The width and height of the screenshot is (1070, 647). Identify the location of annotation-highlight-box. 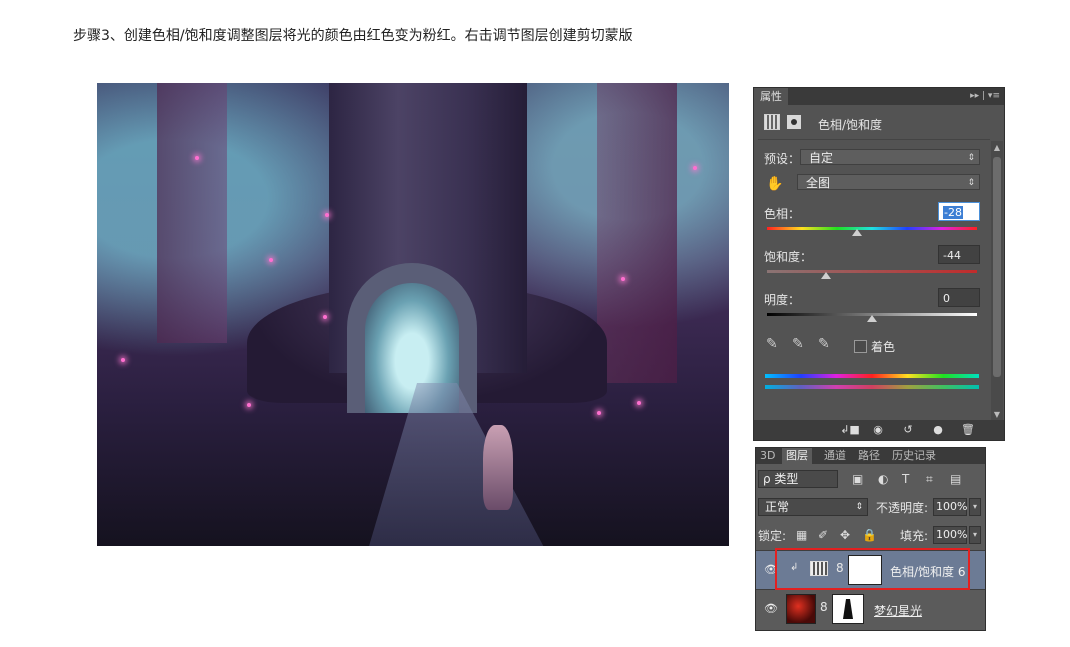
(872, 569).